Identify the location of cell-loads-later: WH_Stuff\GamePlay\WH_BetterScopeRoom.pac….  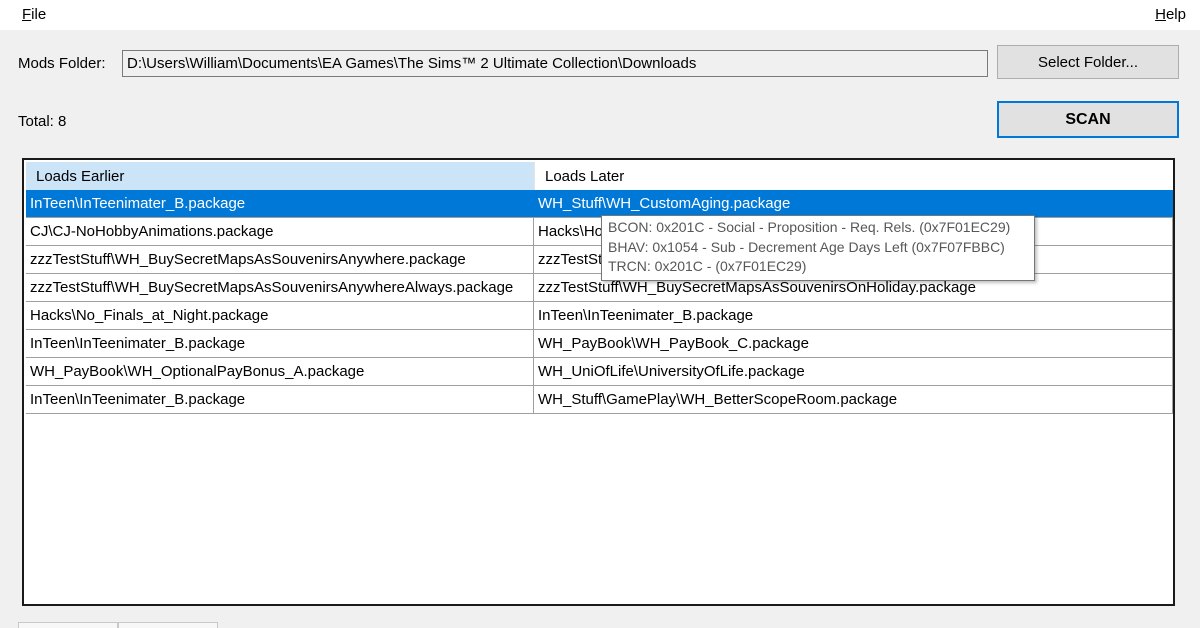
(853, 399).